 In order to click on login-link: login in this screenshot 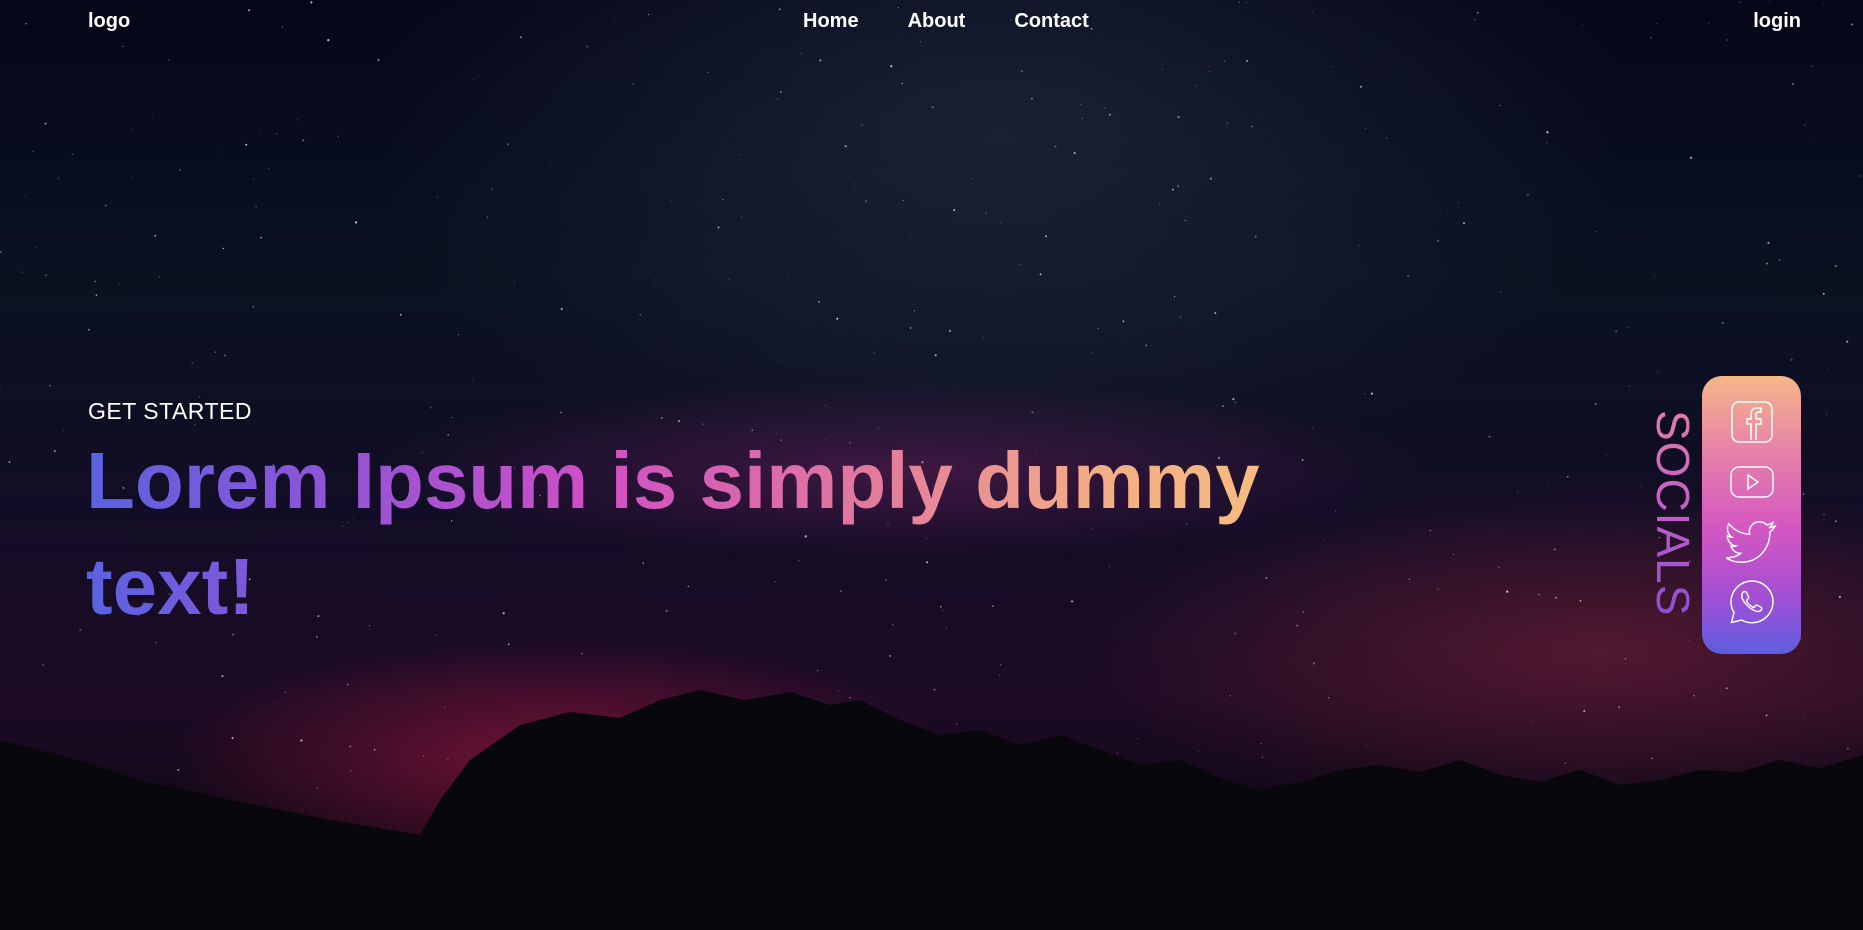, I will do `click(1777, 21)`.